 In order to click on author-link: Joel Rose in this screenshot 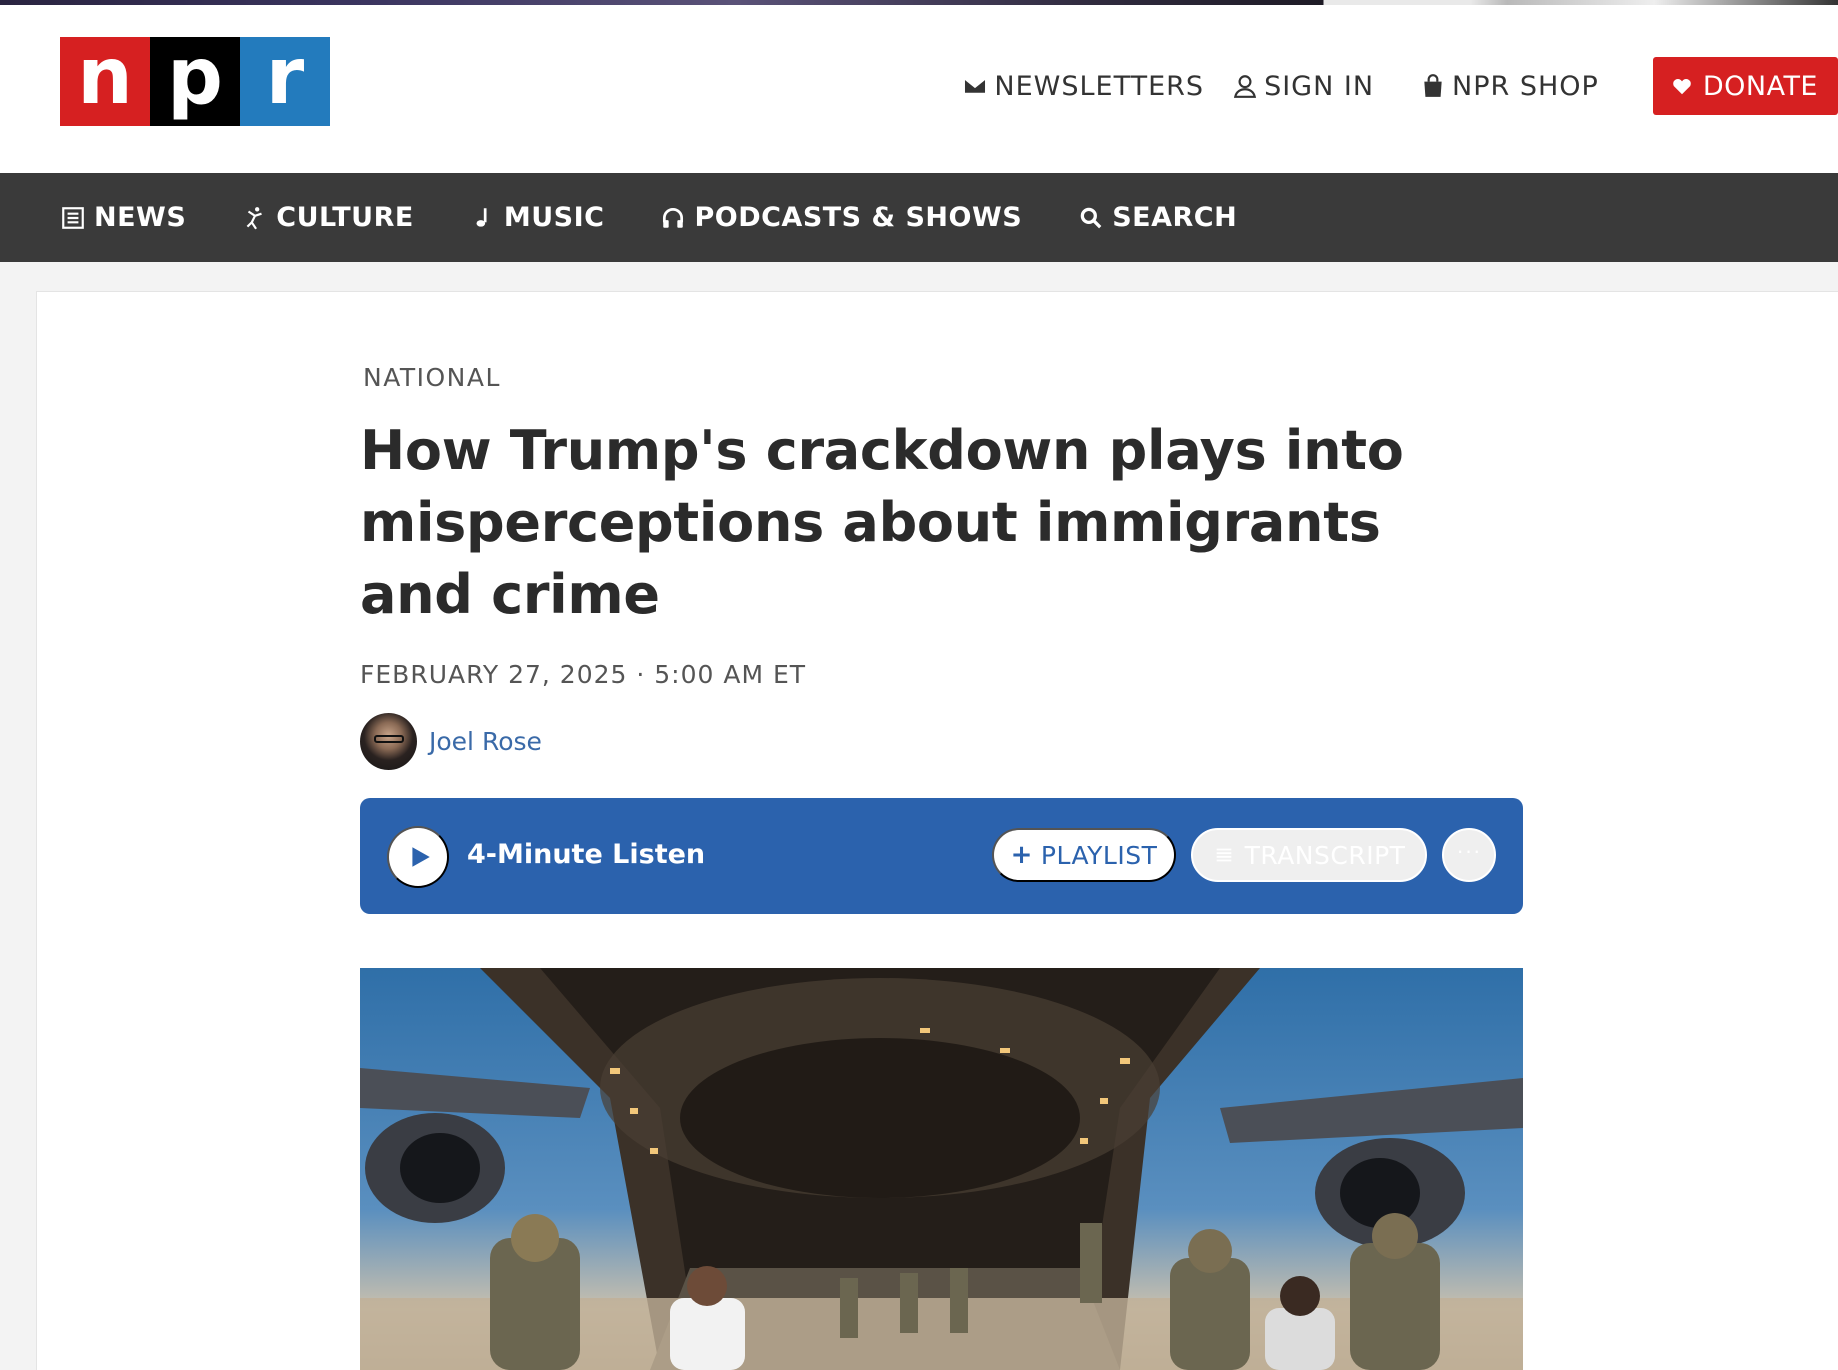, I will do `click(485, 741)`.